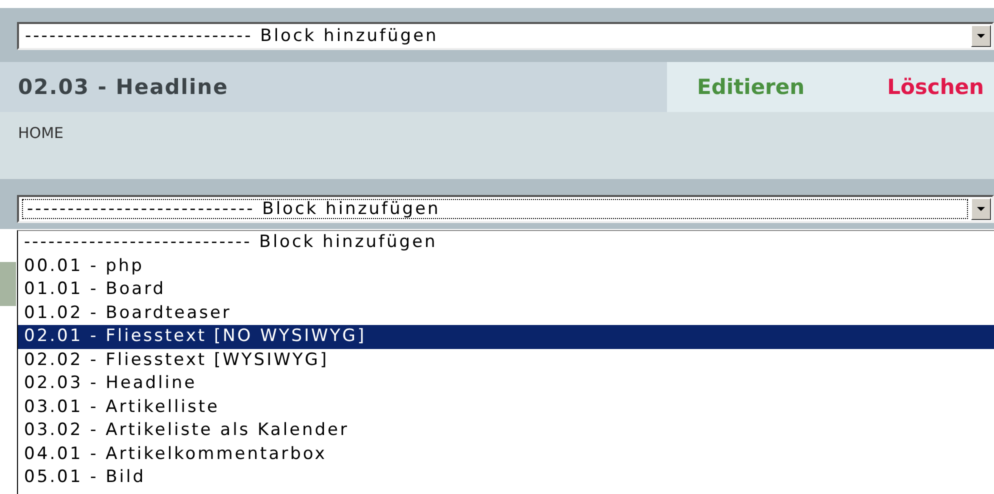 This screenshot has height=494, width=994. Describe the element at coordinates (505, 36) in the screenshot. I see `block-select: ---------------------------- Block hinzufügen` at that location.